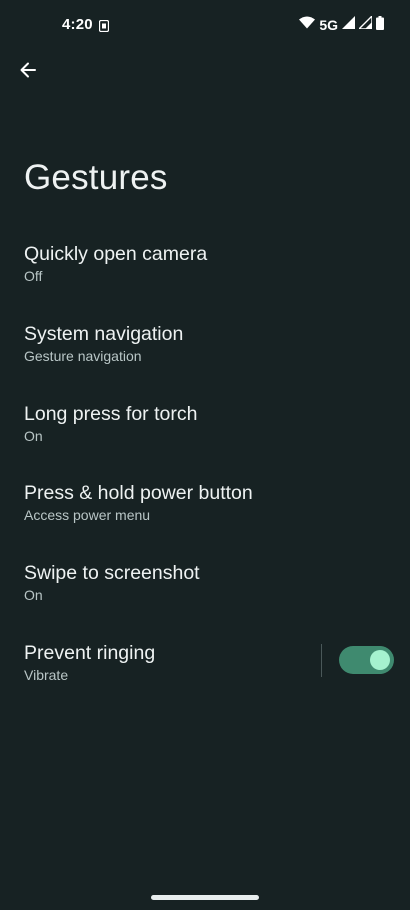  What do you see at coordinates (380, 659) in the screenshot?
I see `toggle-thumb` at bounding box center [380, 659].